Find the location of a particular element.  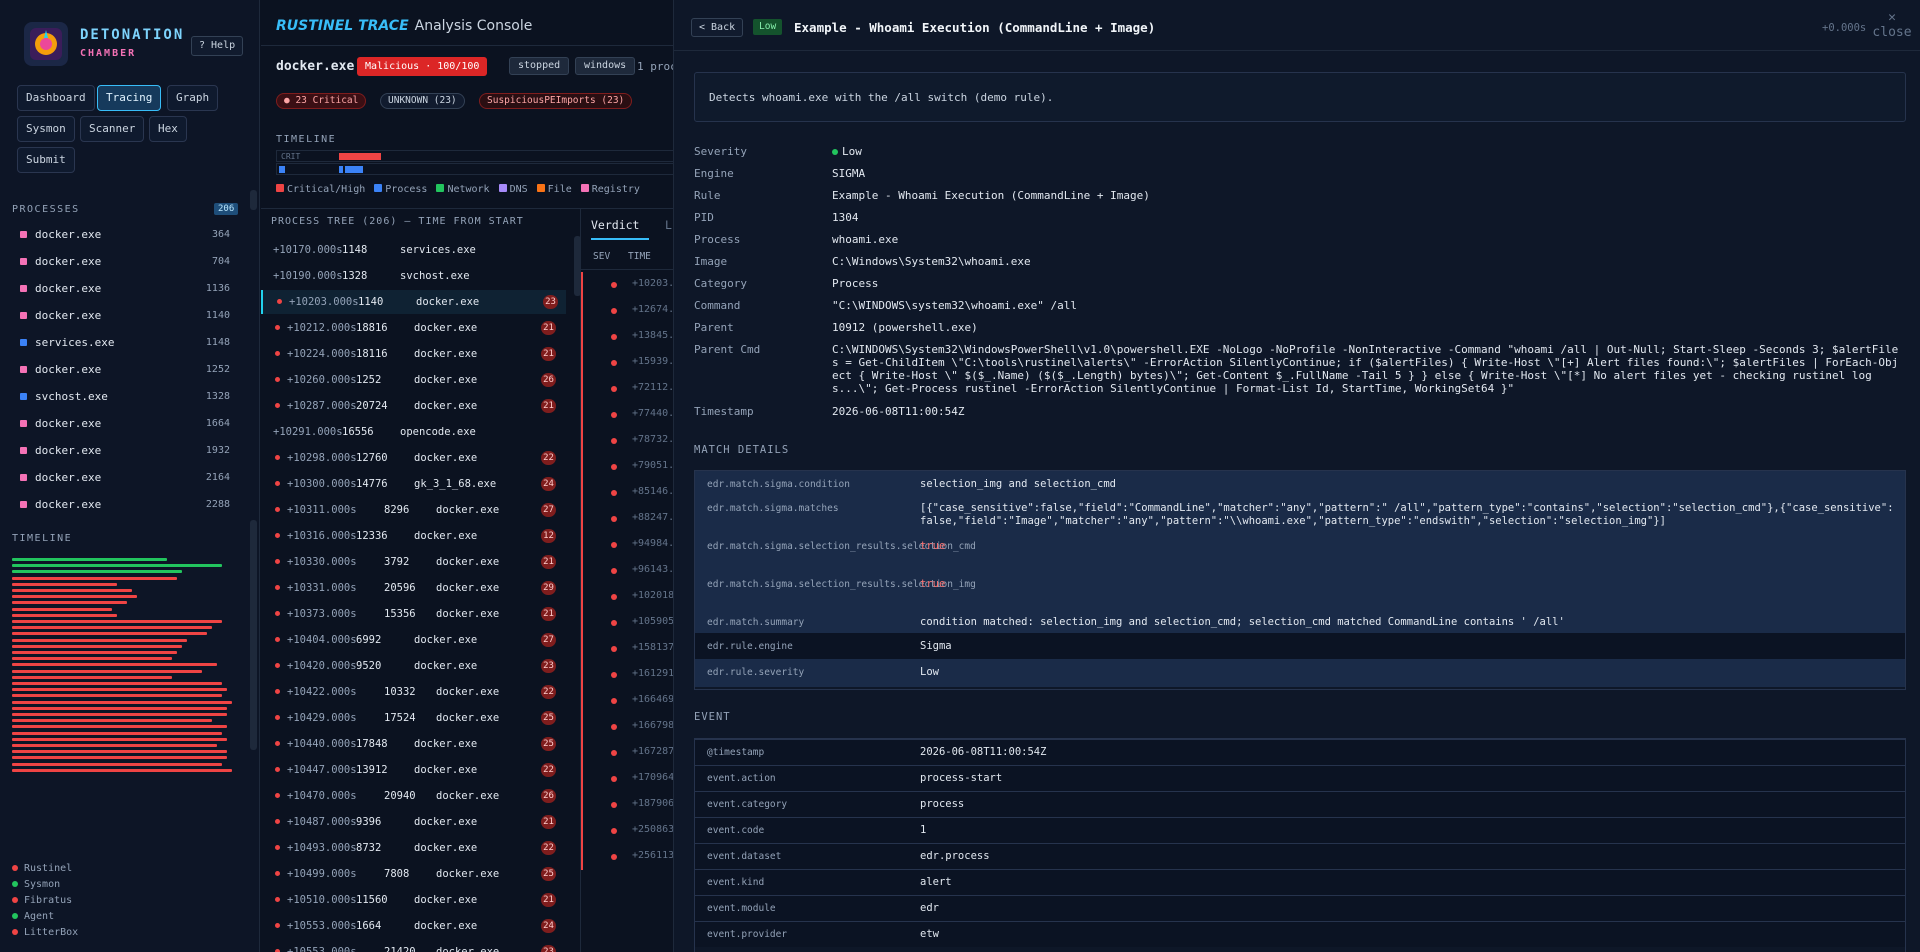

verdict-row: +78732.0 is located at coordinates (630, 441).